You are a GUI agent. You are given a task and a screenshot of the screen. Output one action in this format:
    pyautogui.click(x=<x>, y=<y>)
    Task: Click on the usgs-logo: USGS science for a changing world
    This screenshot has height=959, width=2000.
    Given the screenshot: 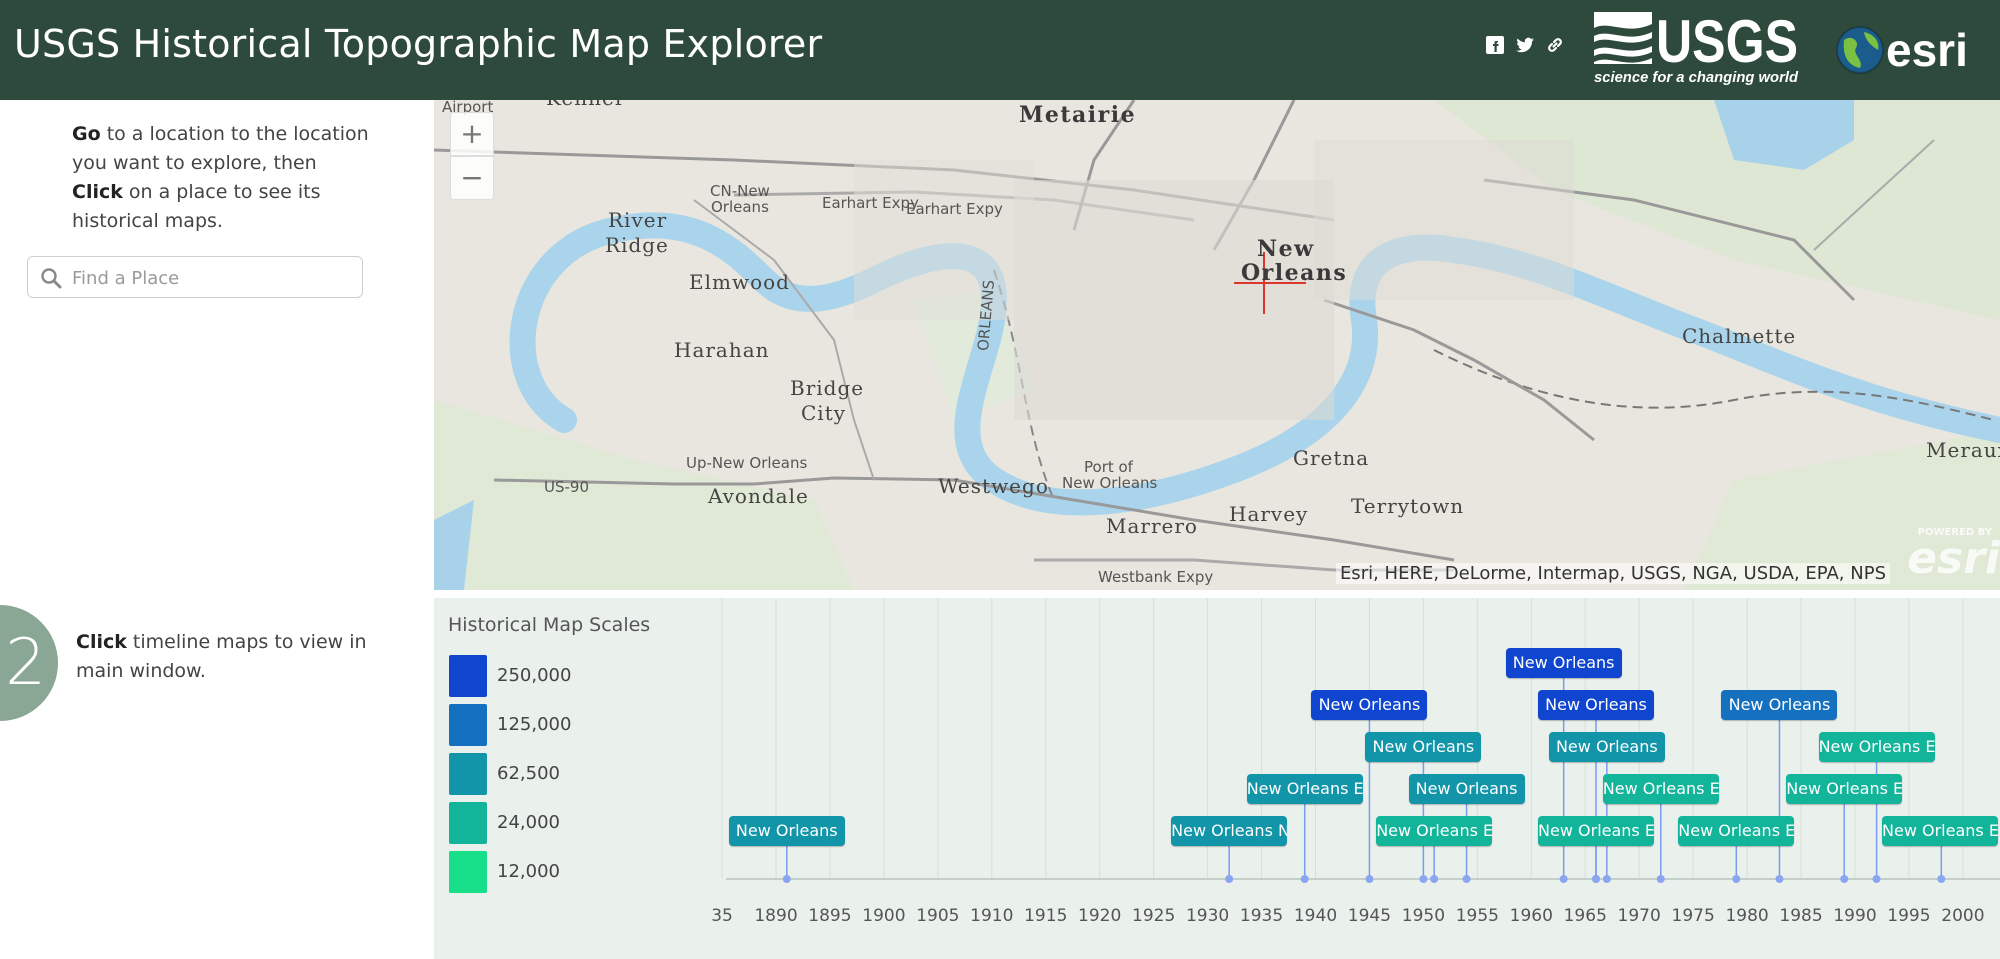 What is the action you would take?
    pyautogui.click(x=1696, y=47)
    